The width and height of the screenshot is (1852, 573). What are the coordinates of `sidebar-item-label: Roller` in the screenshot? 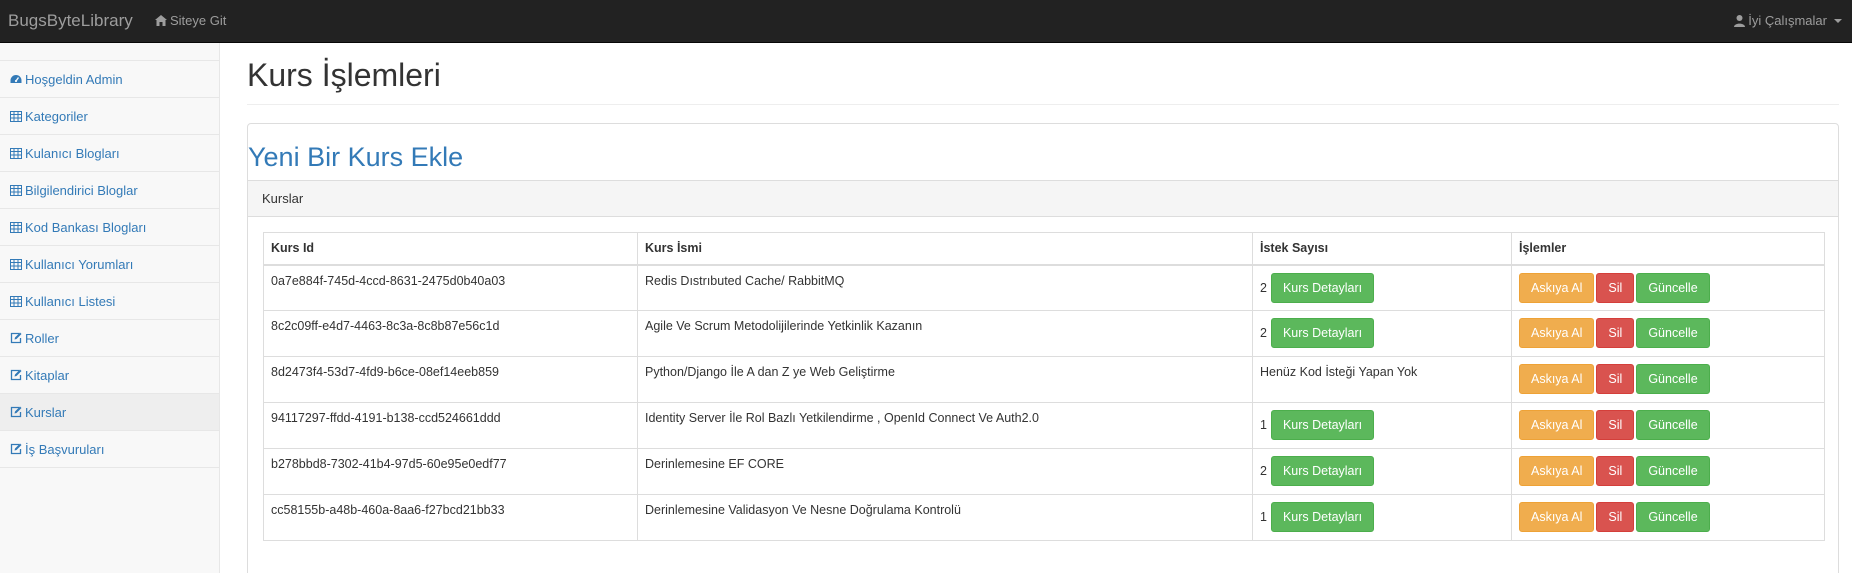 It's located at (42, 338).